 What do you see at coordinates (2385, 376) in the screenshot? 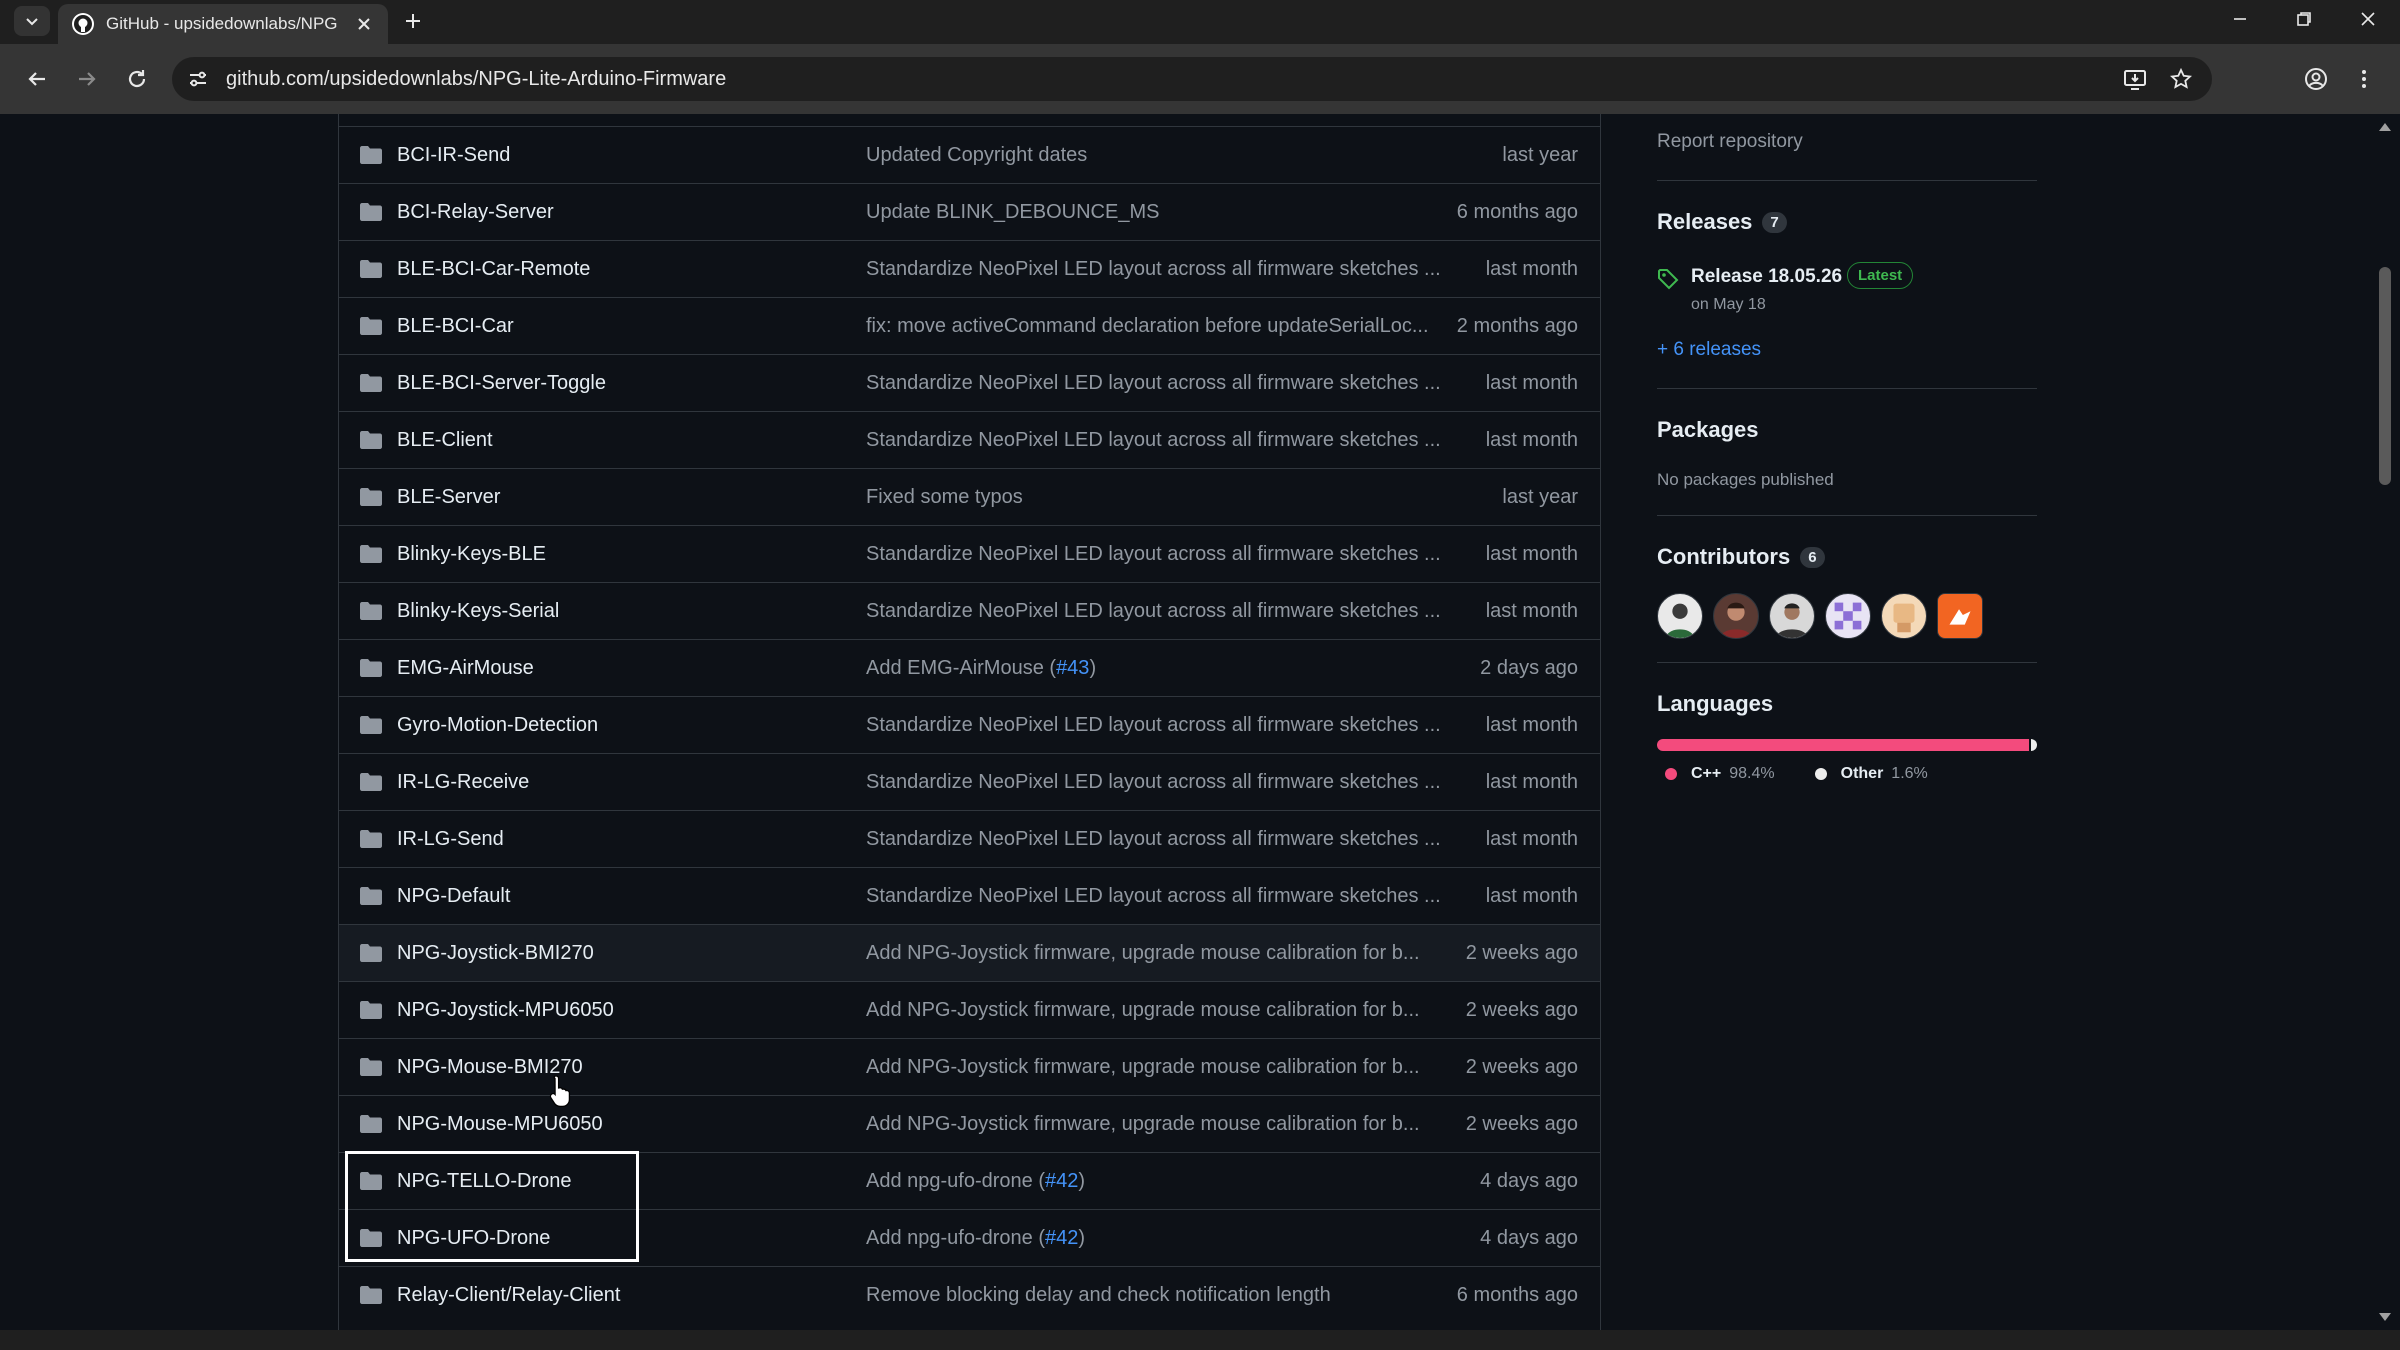
I see `scrollbar-thumb` at bounding box center [2385, 376].